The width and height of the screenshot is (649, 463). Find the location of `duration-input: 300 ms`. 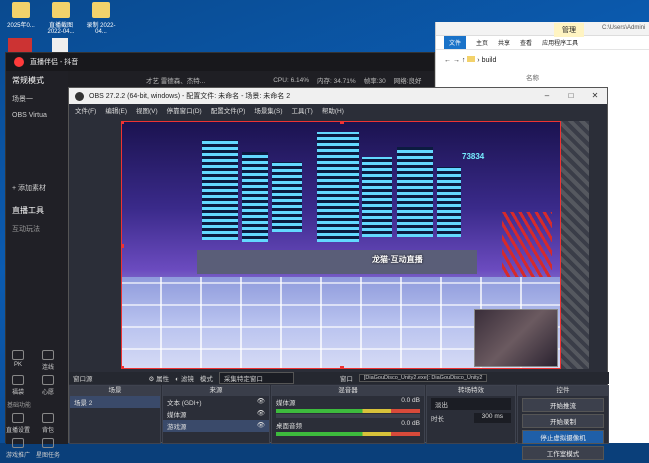

duration-input: 300 ms is located at coordinates (492, 418).